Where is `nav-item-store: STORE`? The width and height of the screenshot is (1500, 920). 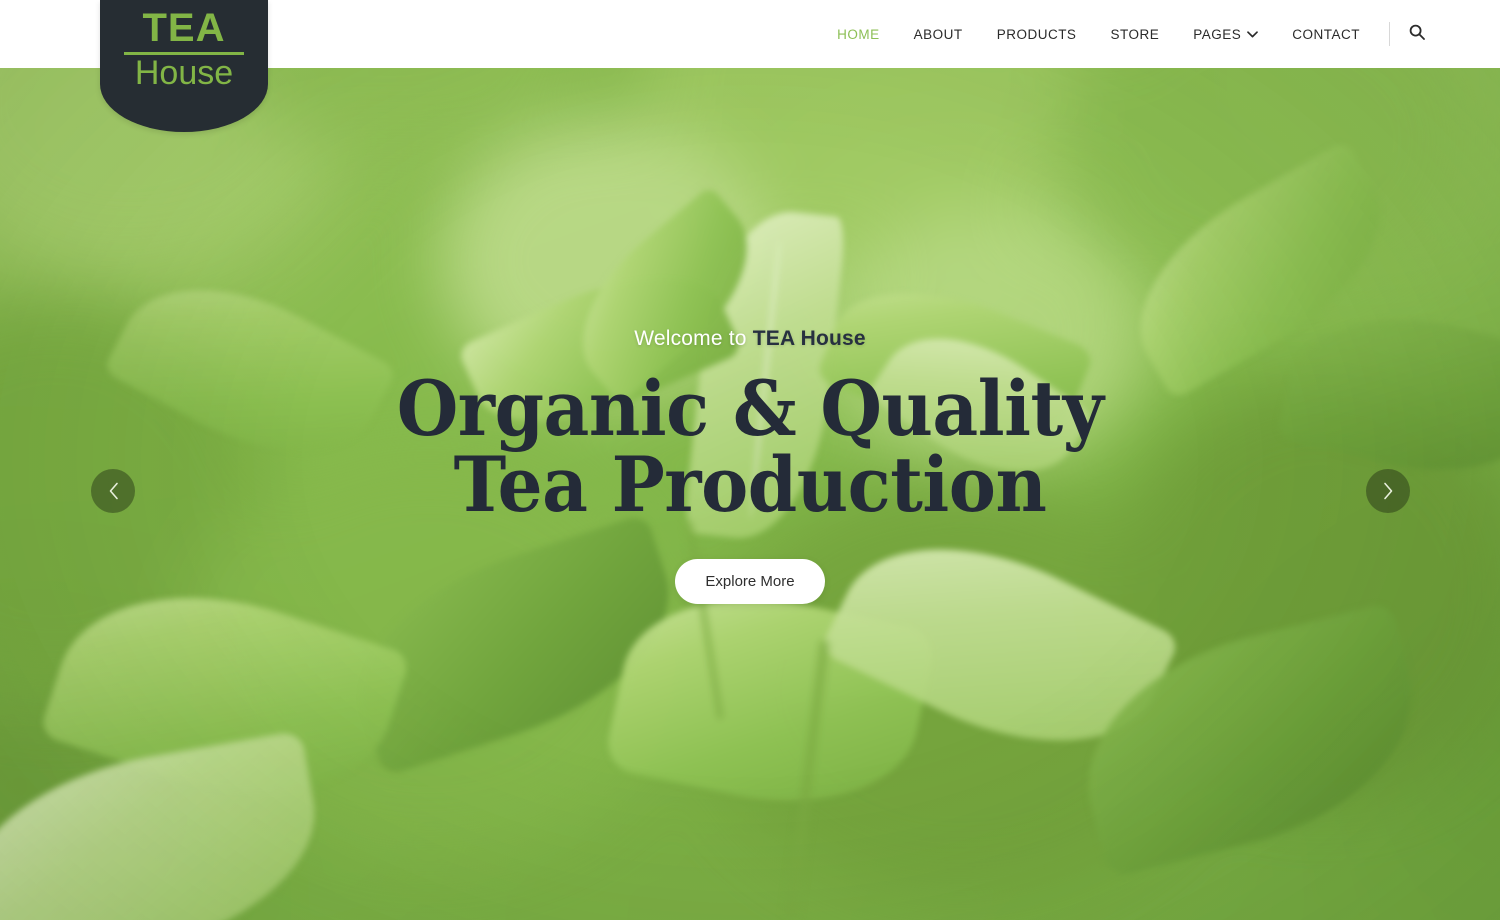 nav-item-store: STORE is located at coordinates (1134, 34).